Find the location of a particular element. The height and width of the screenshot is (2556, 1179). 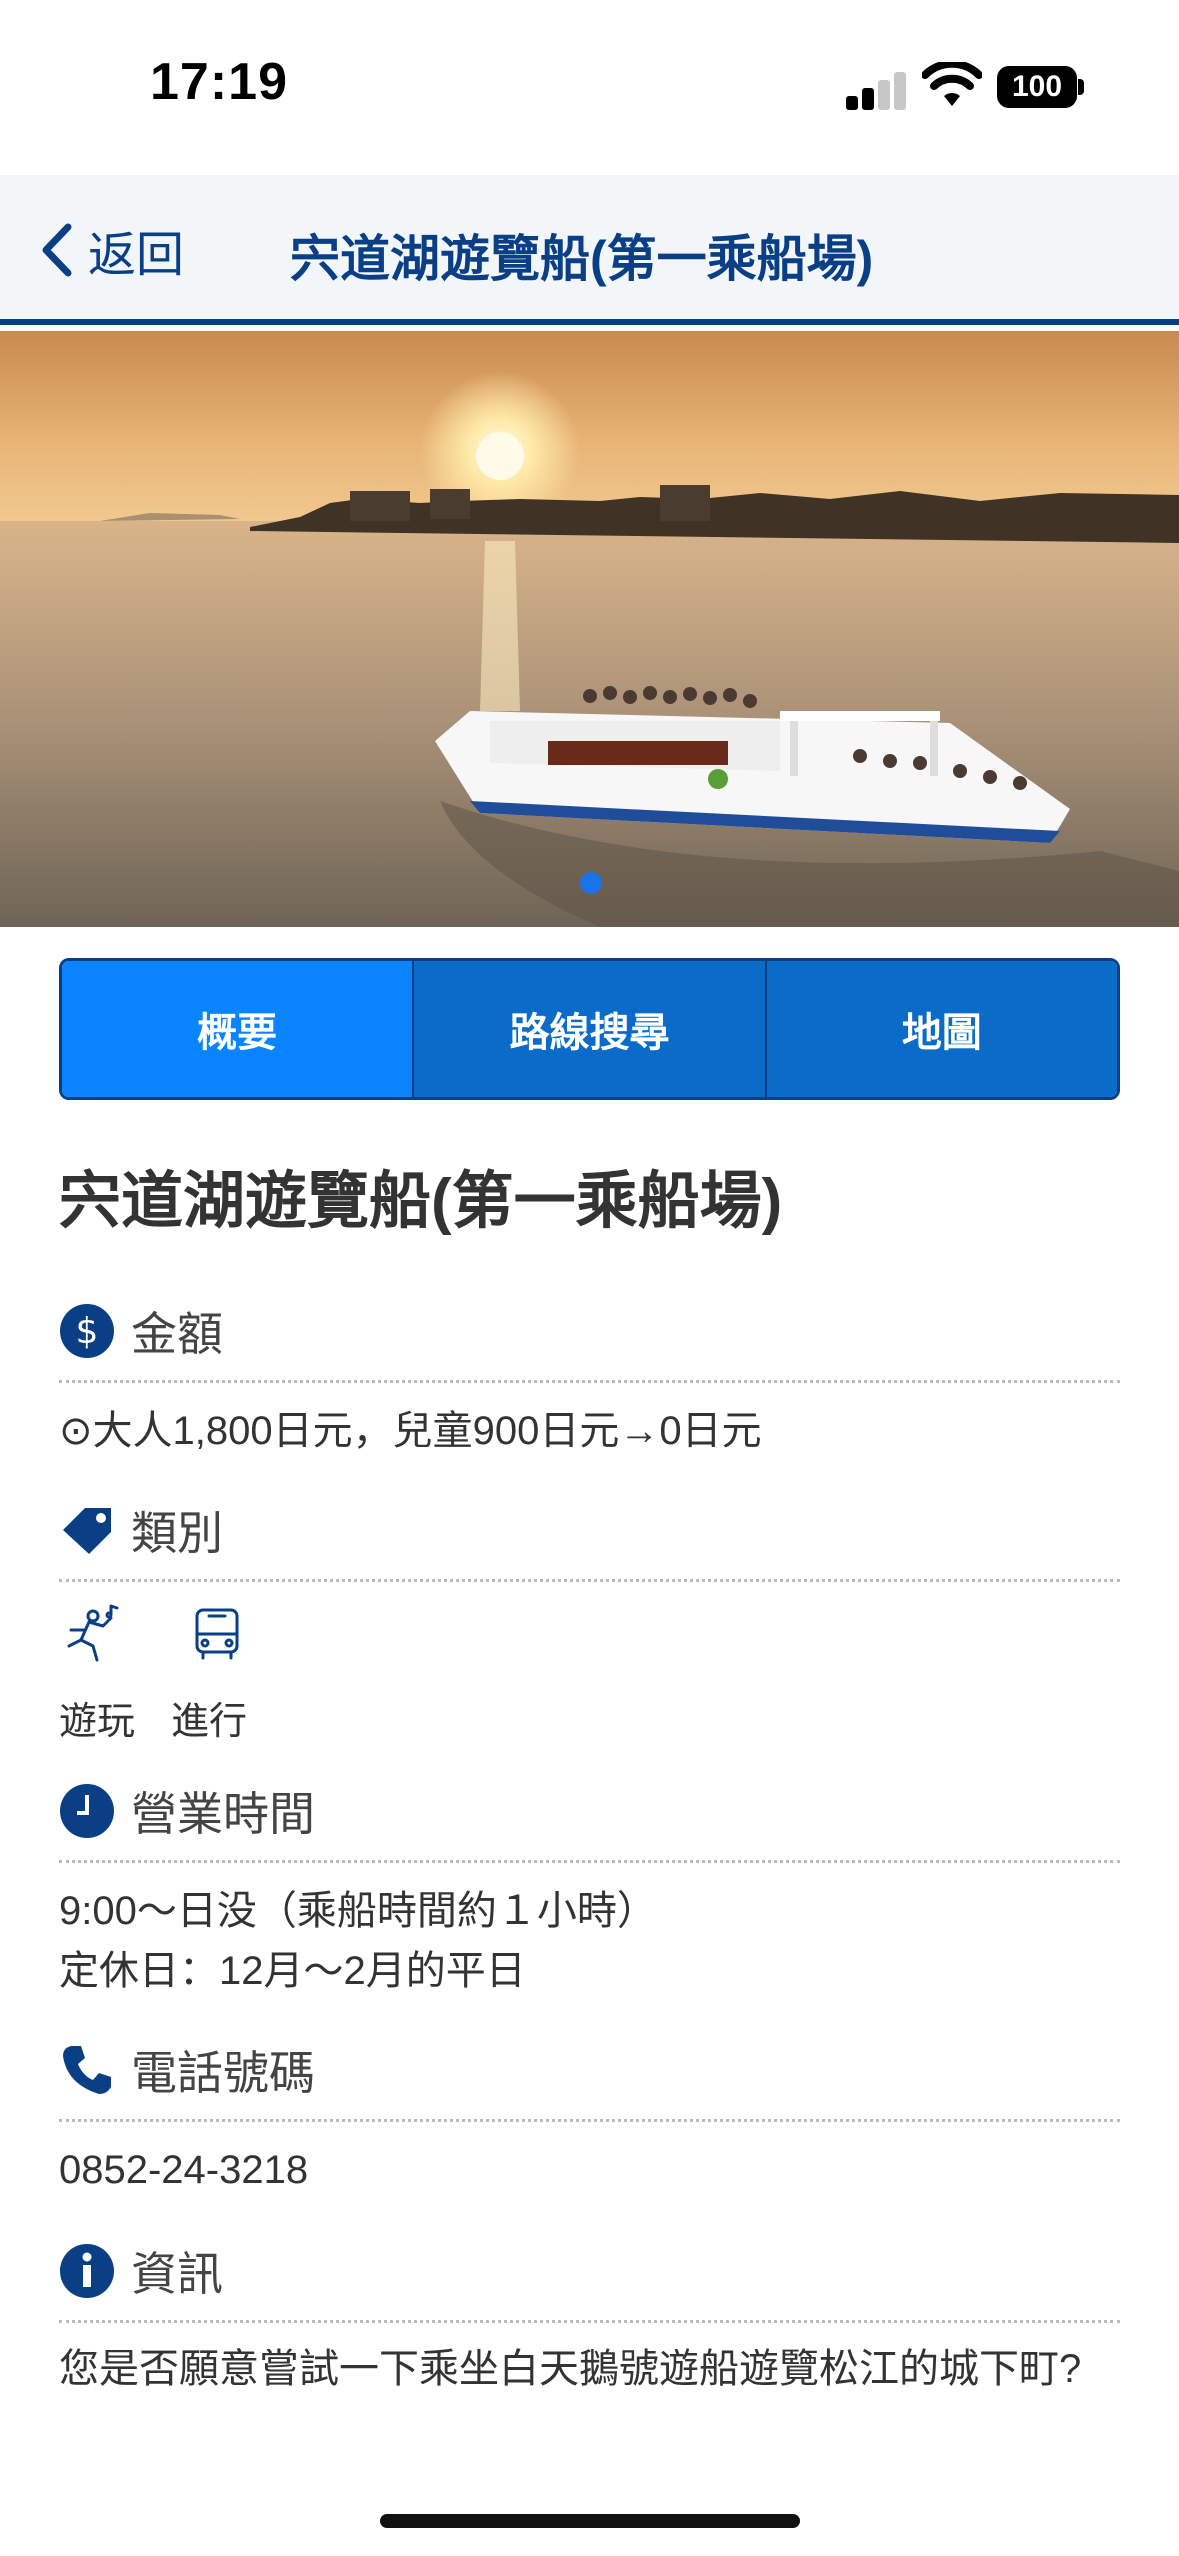

price-text: ⊙大人1,800日元，兒童900日元→0日元 is located at coordinates (410, 1431).